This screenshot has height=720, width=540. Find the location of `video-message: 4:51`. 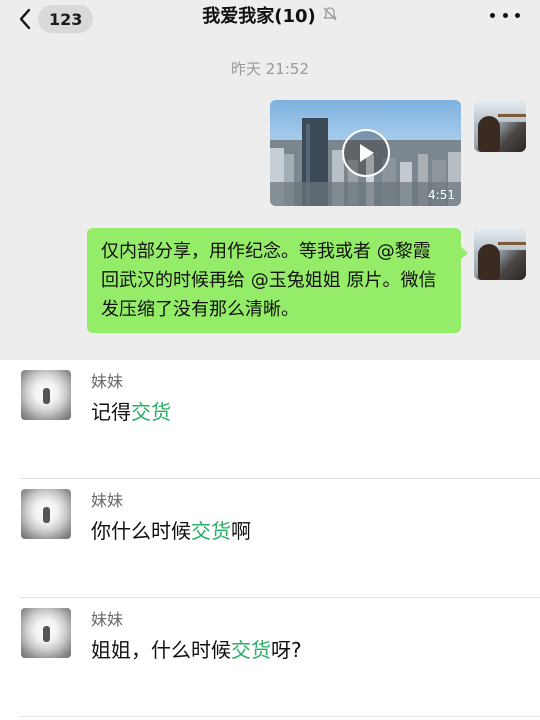

video-message: 4:51 is located at coordinates (365, 153).